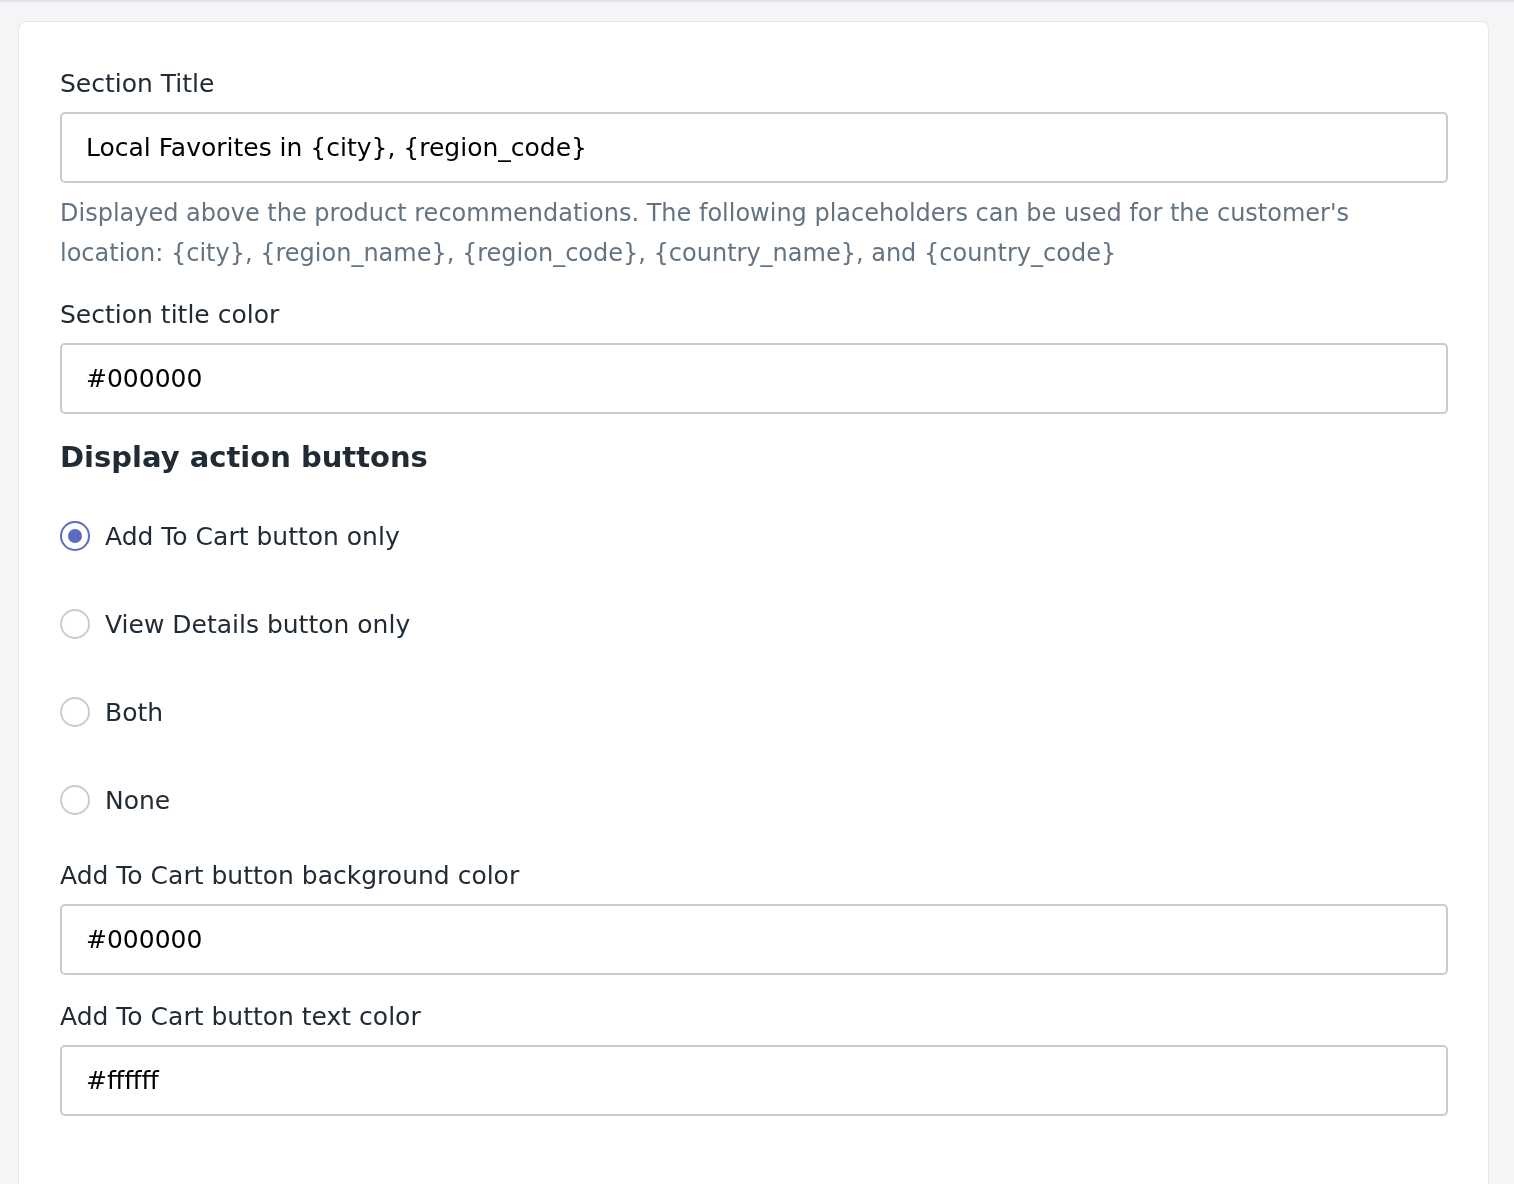 Image resolution: width=1514 pixels, height=1184 pixels. What do you see at coordinates (138, 84) in the screenshot?
I see `field-label: Section Title` at bounding box center [138, 84].